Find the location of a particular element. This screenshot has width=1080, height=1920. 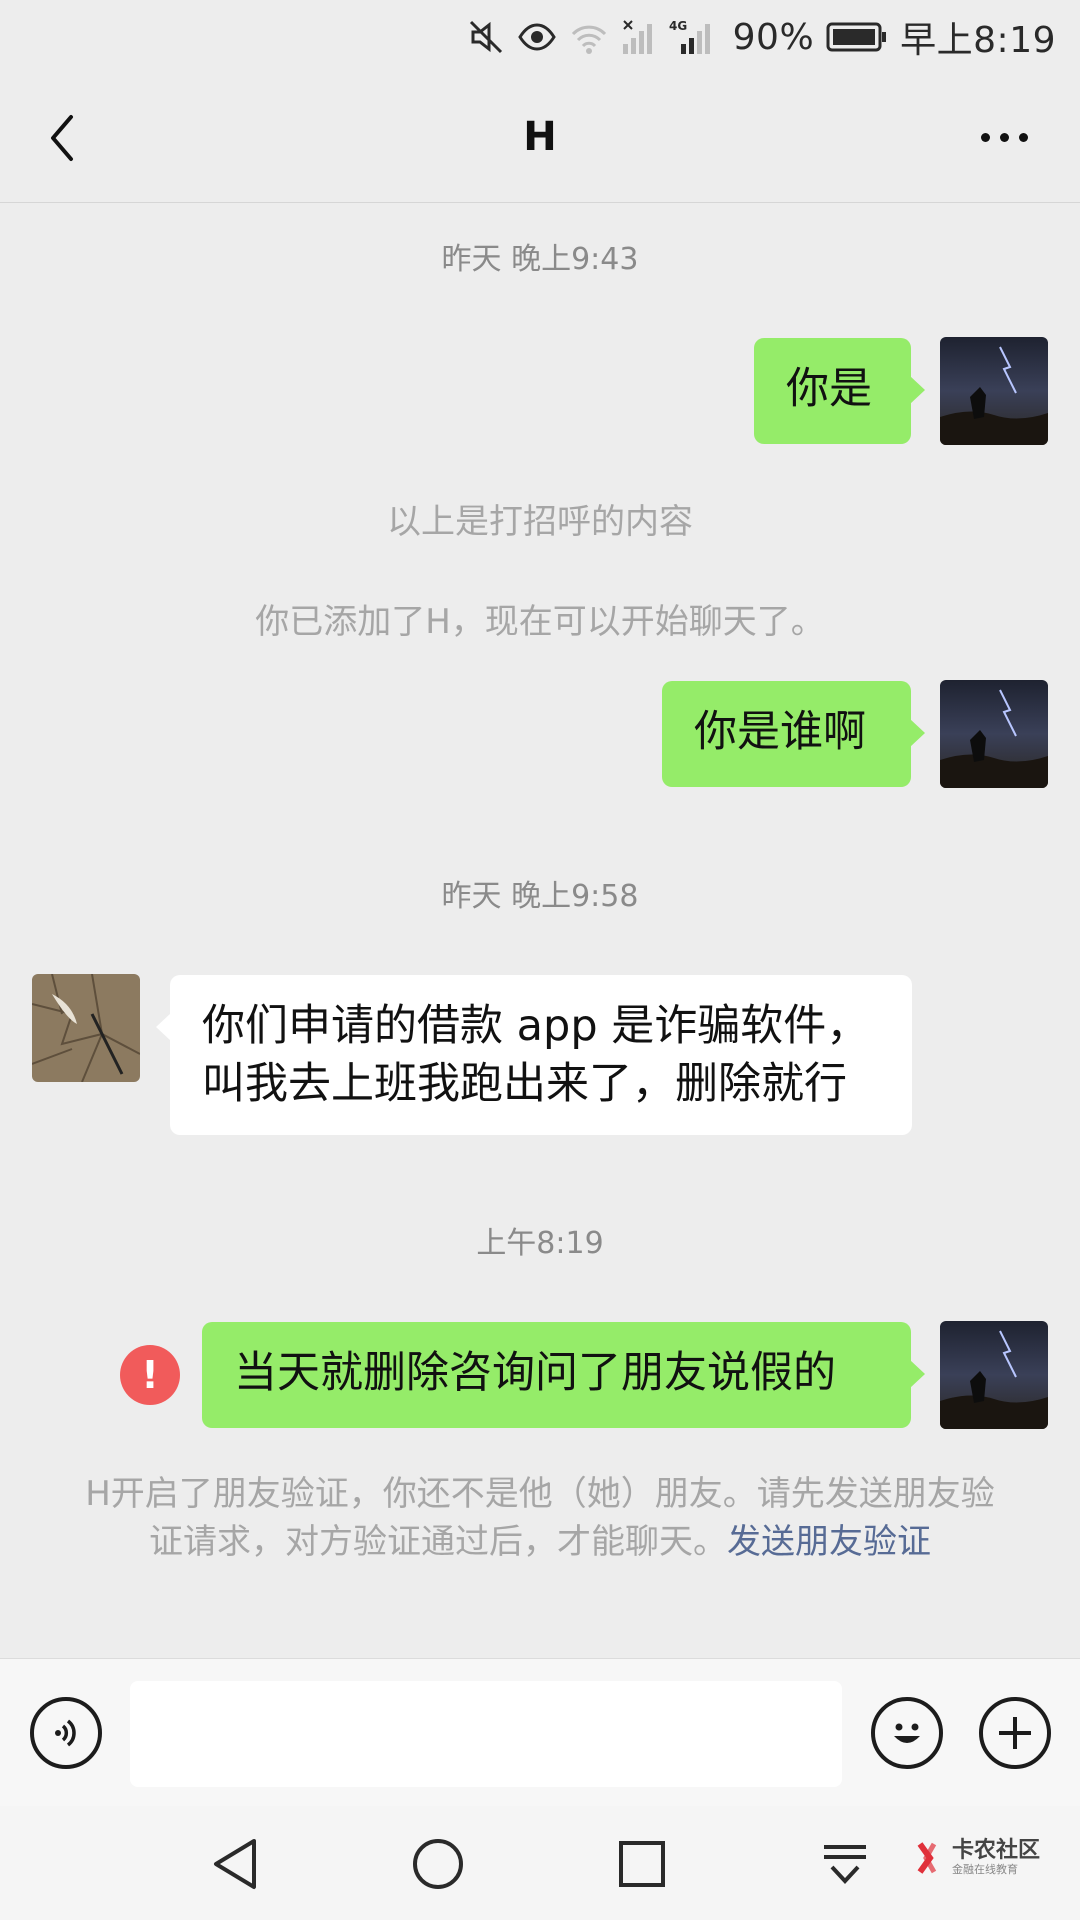

nav-back-button is located at coordinates (235, 1864).